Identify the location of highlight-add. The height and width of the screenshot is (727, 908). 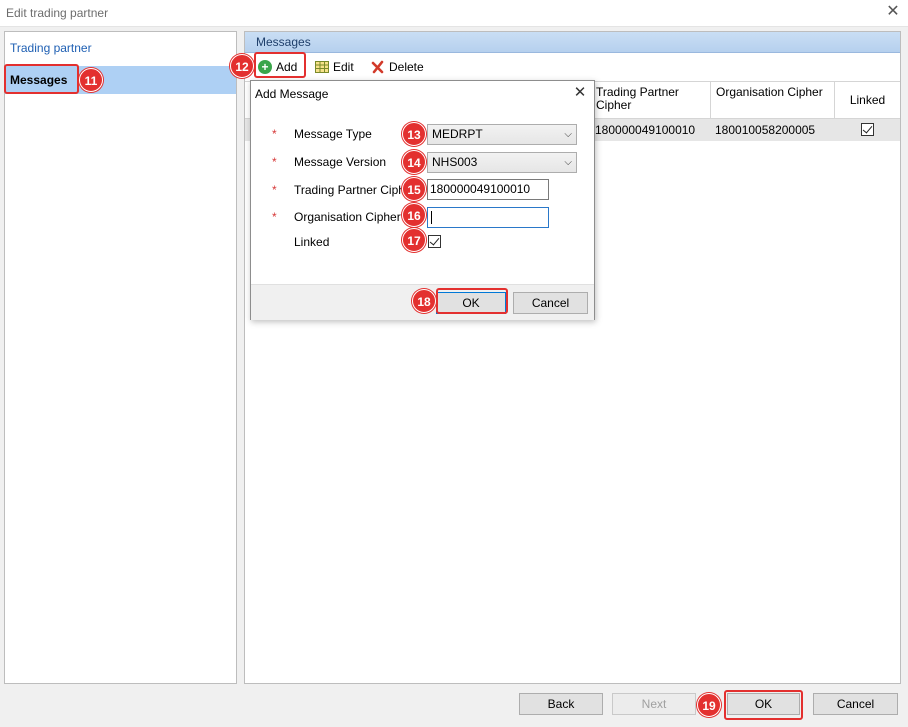
(280, 65).